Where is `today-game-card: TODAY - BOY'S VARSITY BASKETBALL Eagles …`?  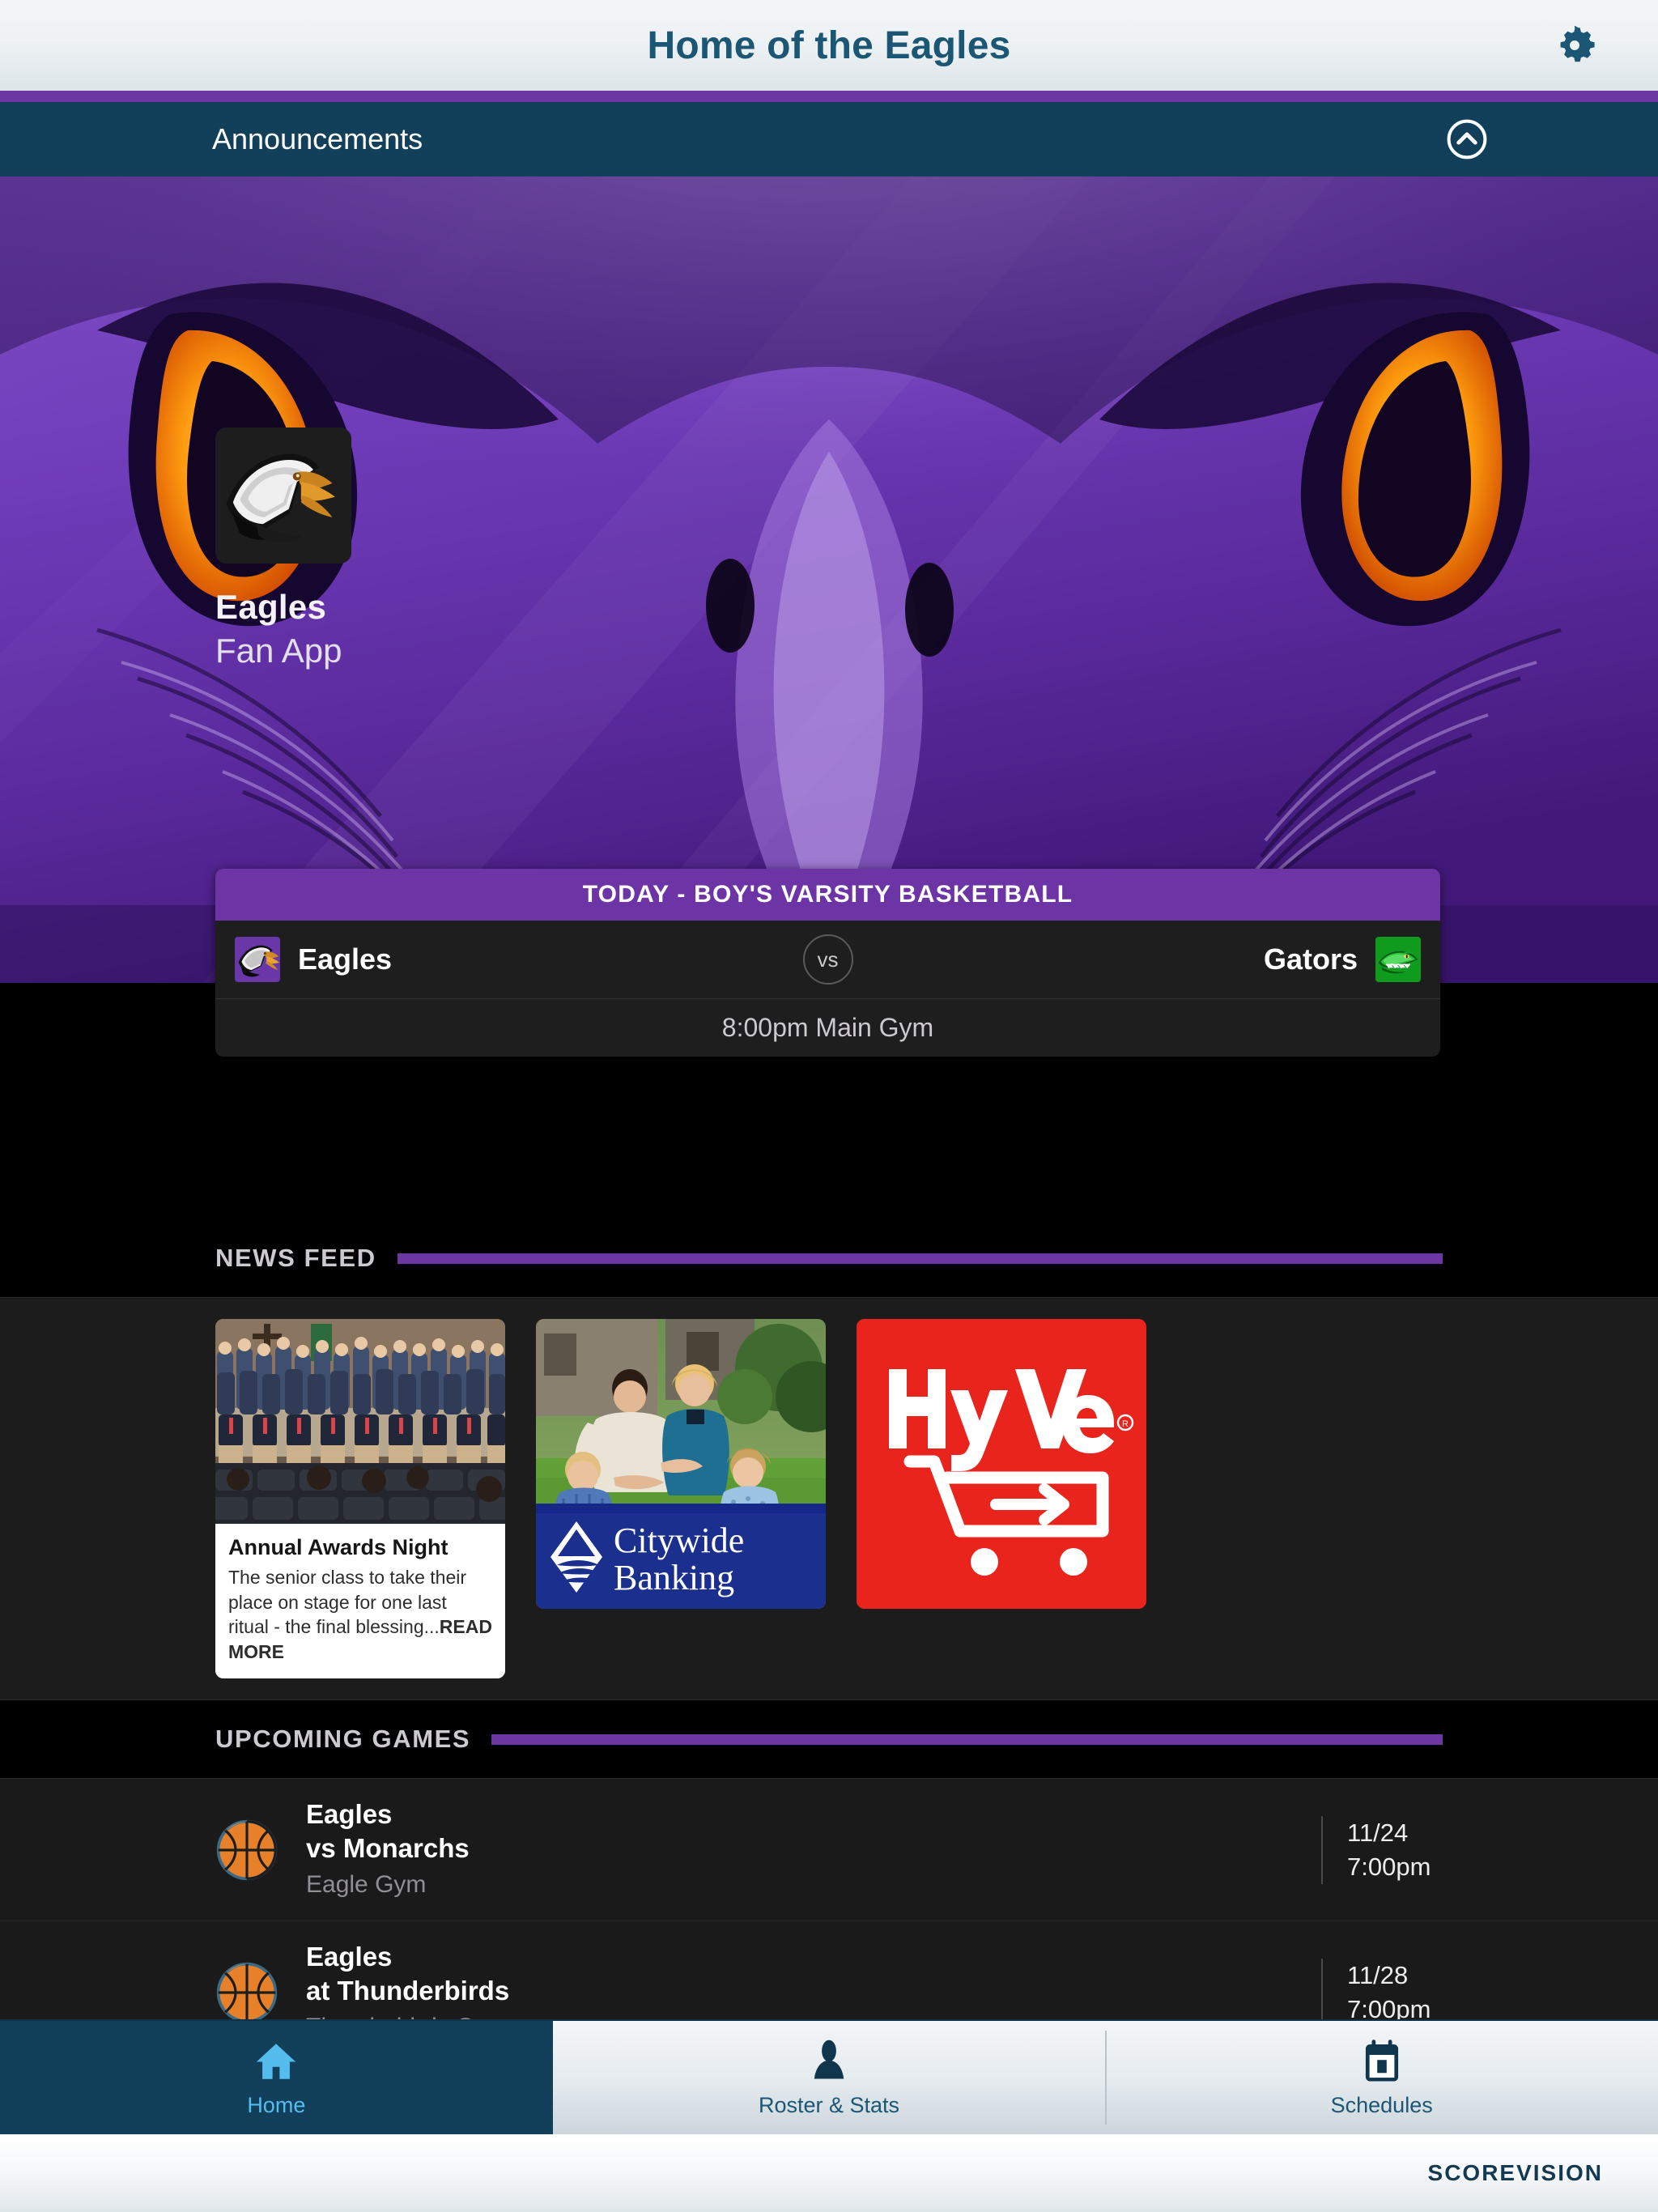 today-game-card: TODAY - BOY'S VARSITY BASKETBALL Eagles … is located at coordinates (827, 963).